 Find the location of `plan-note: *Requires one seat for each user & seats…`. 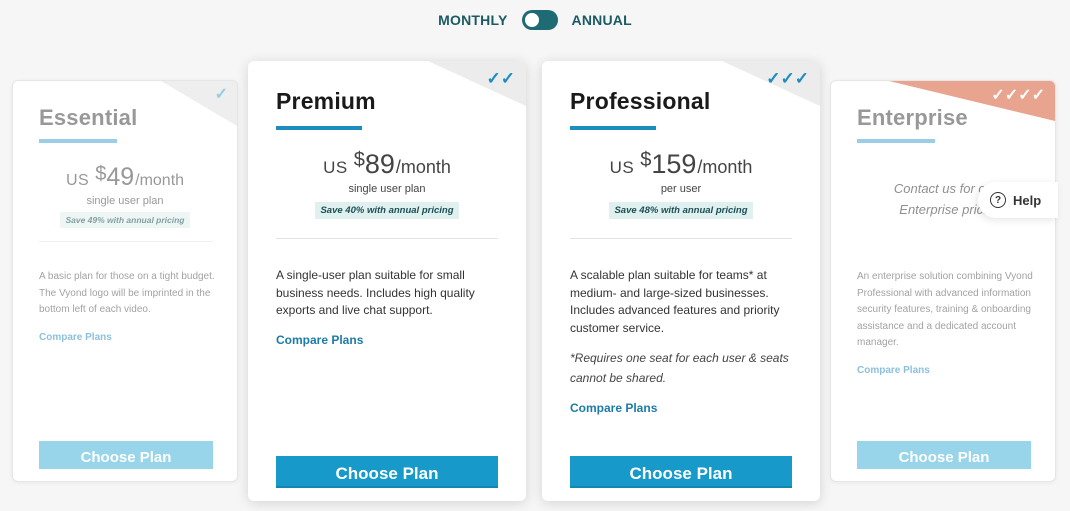

plan-note: *Requires one seat for each user & seats… is located at coordinates (679, 368).